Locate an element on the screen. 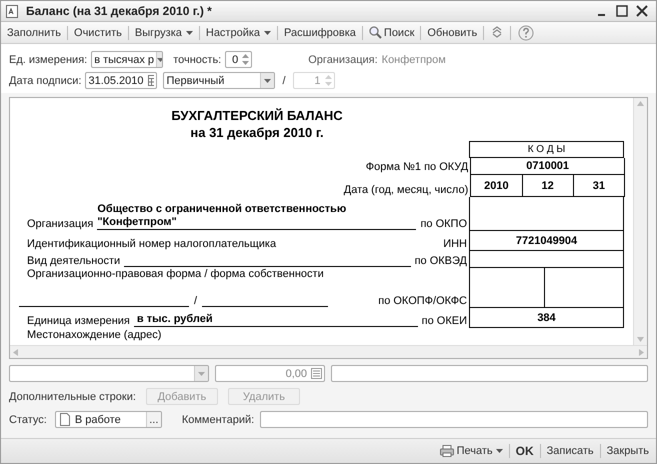  unit-value: в тыс. рублей is located at coordinates (276, 320).